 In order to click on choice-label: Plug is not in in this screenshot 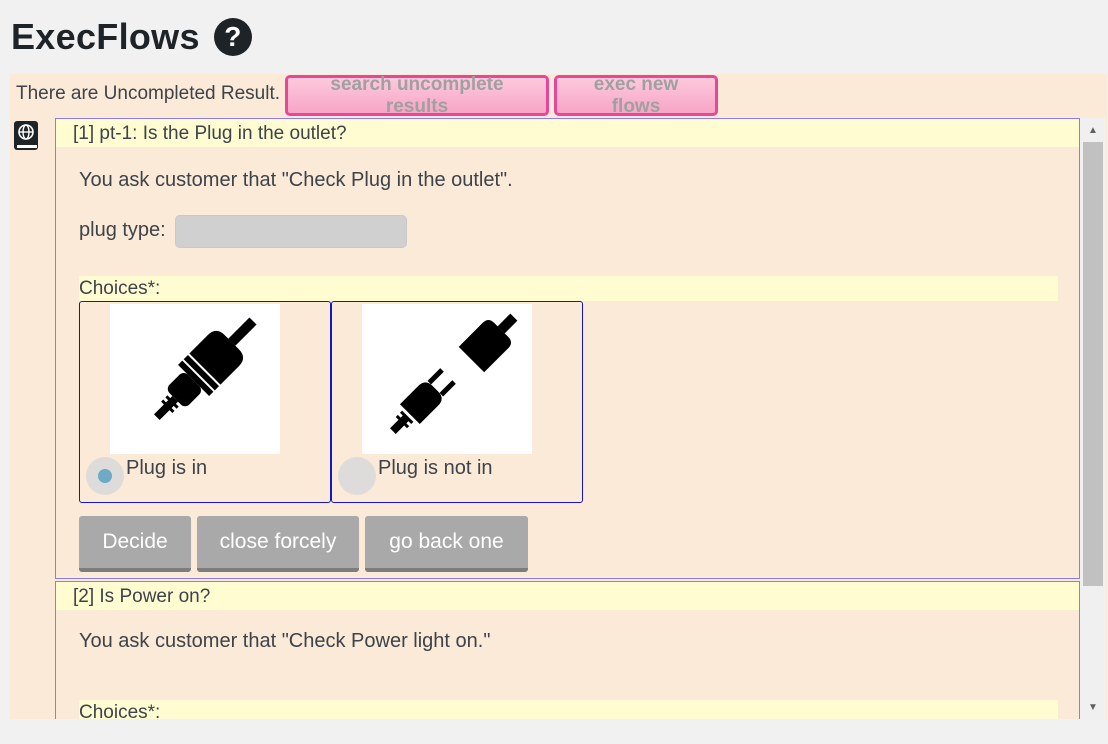, I will do `click(435, 468)`.